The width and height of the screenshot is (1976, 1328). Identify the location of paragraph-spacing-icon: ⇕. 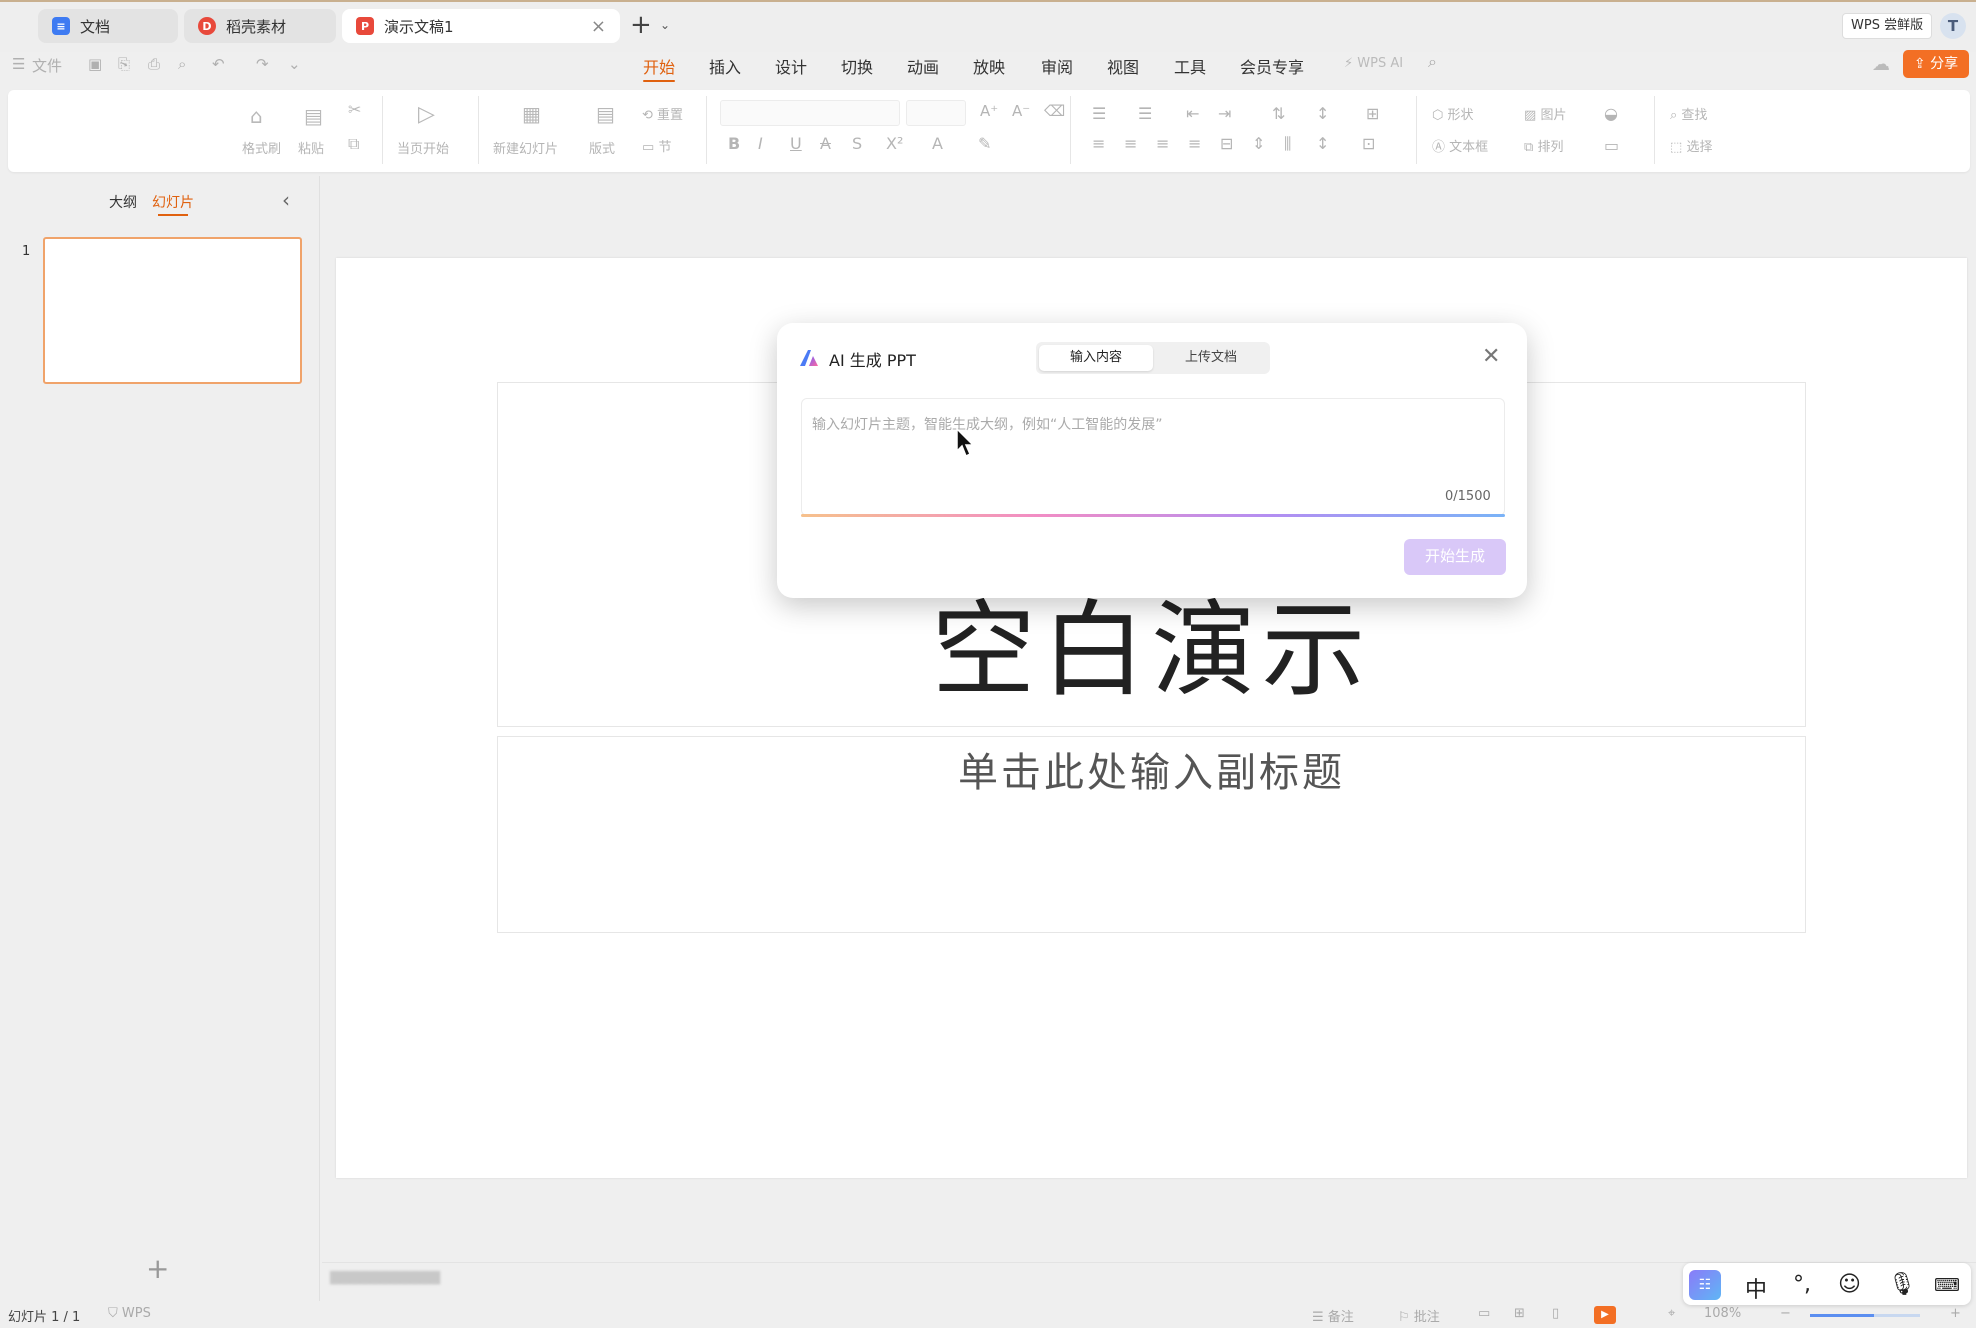
(1258, 143).